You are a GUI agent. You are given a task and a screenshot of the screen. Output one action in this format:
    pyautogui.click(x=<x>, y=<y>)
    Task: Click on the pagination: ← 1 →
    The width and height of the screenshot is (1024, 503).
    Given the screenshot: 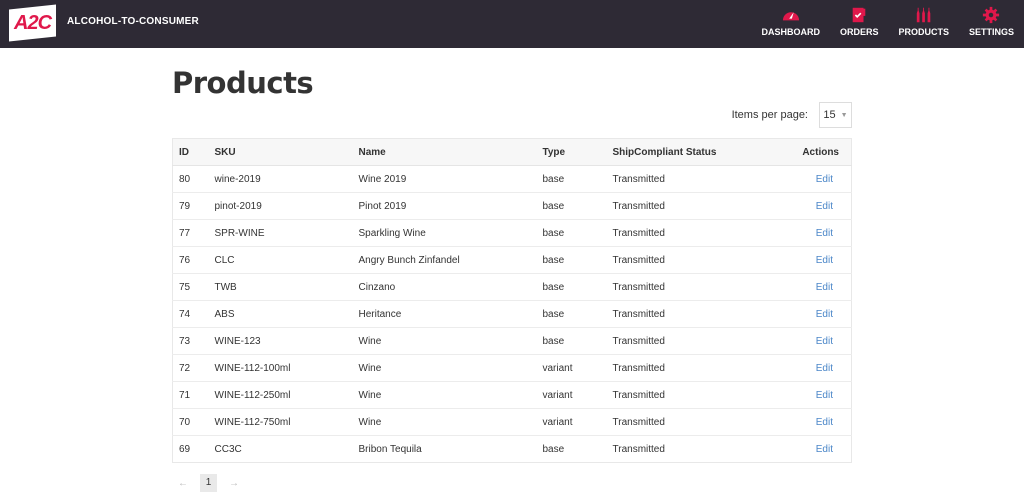 What is the action you would take?
    pyautogui.click(x=208, y=483)
    